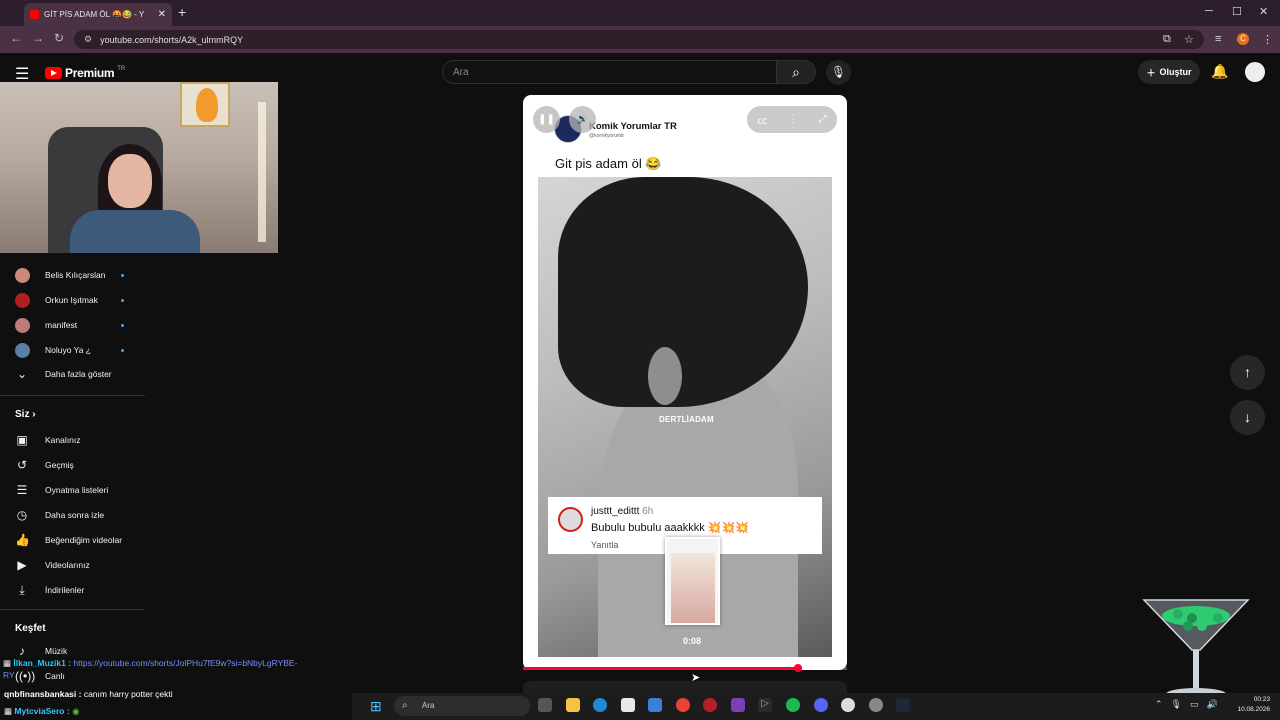 This screenshot has height=720, width=1280. Describe the element at coordinates (609, 72) in the screenshot. I see `search-input: Ara` at that location.